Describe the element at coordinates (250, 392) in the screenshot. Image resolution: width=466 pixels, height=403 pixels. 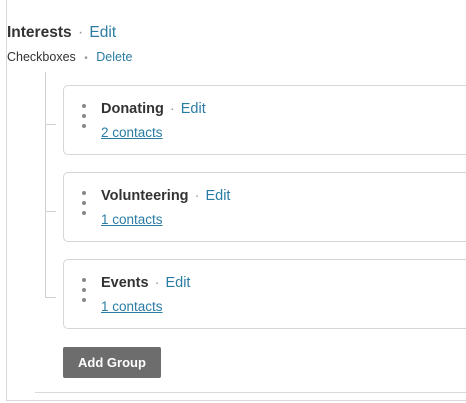
I see `bottom-divider` at that location.